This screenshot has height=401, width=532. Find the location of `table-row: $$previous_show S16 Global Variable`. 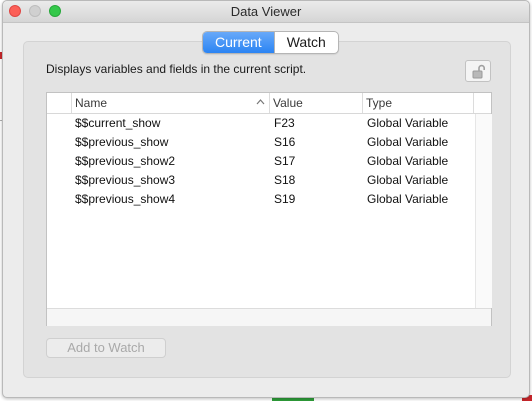

table-row: $$previous_show S16 Global Variable is located at coordinates (260, 142).